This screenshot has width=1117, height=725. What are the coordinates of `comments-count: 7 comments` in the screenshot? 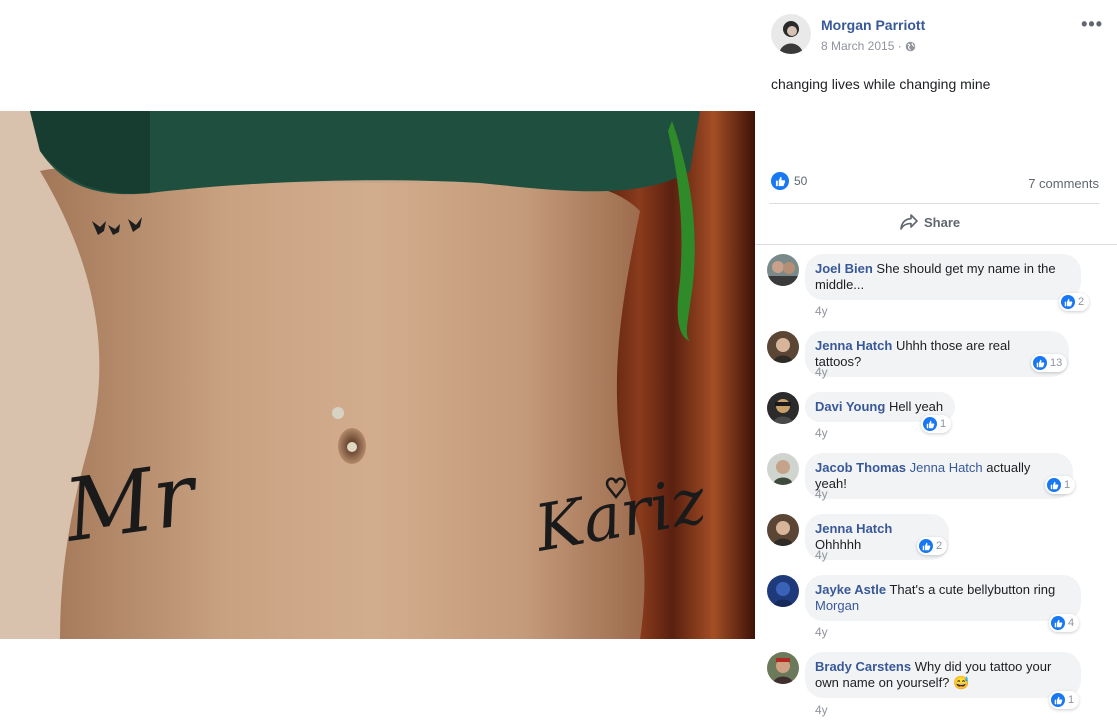 It's located at (1063, 183).